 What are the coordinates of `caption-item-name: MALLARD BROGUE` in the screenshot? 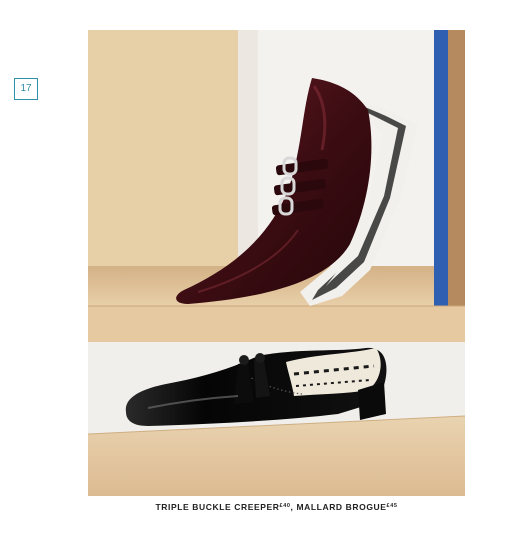 It's located at (341, 507).